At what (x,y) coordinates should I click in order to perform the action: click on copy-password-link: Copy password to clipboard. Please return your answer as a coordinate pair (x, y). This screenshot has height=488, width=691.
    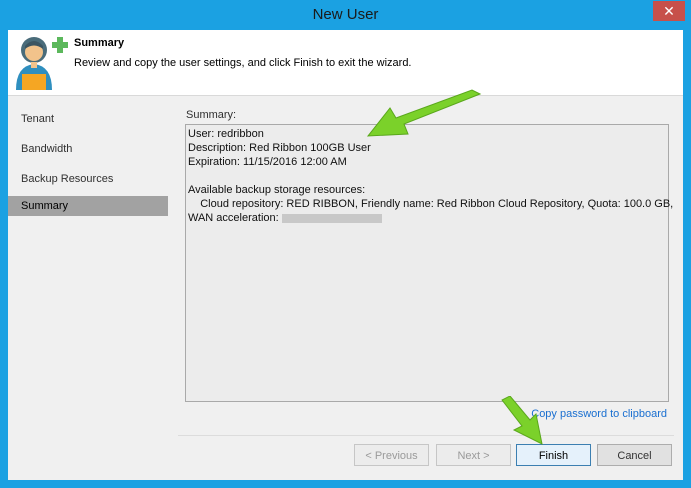
    Looking at the image, I should click on (599, 414).